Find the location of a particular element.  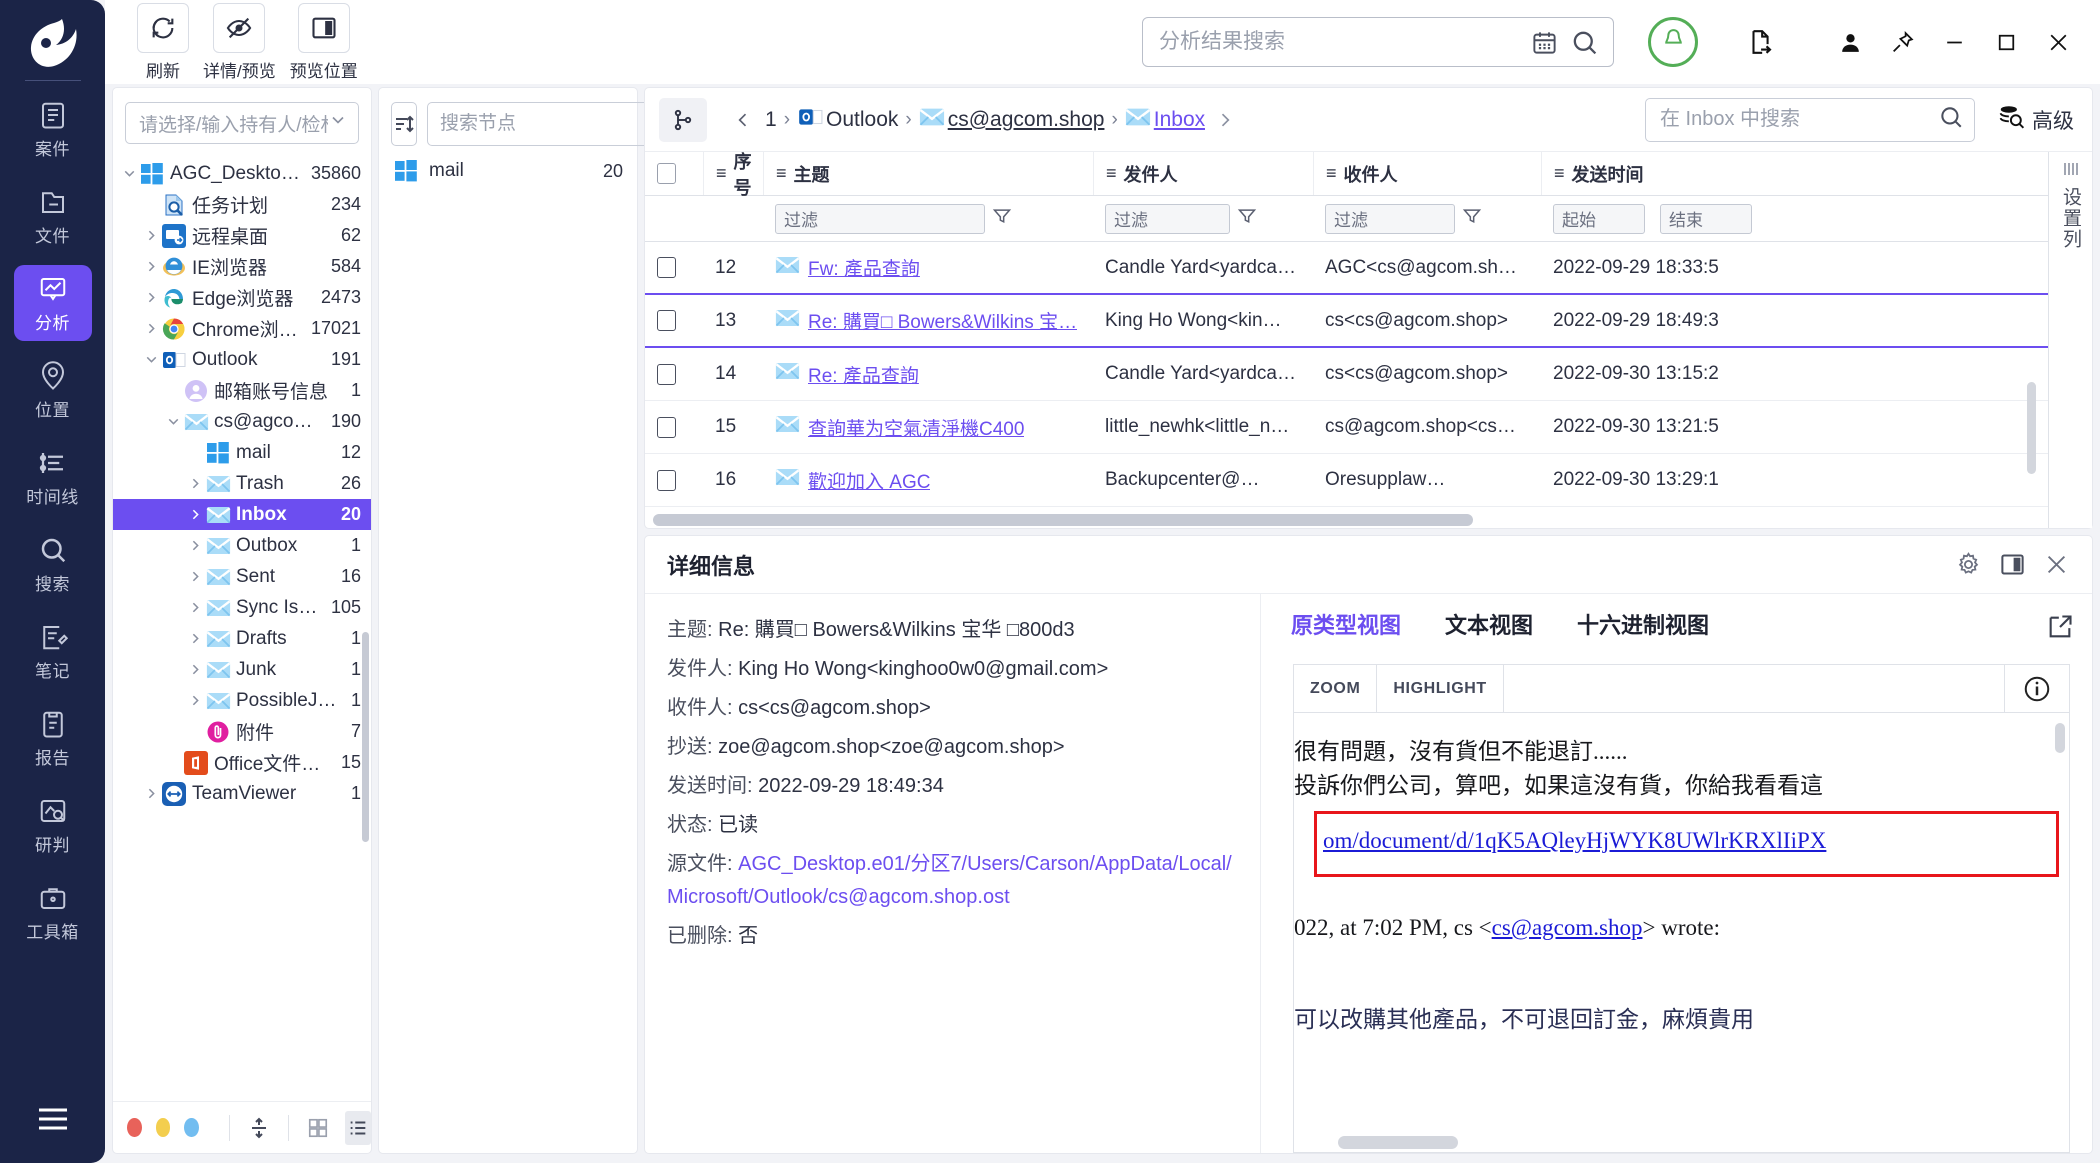

tab-text-view: 文本视图 is located at coordinates (1489, 627).